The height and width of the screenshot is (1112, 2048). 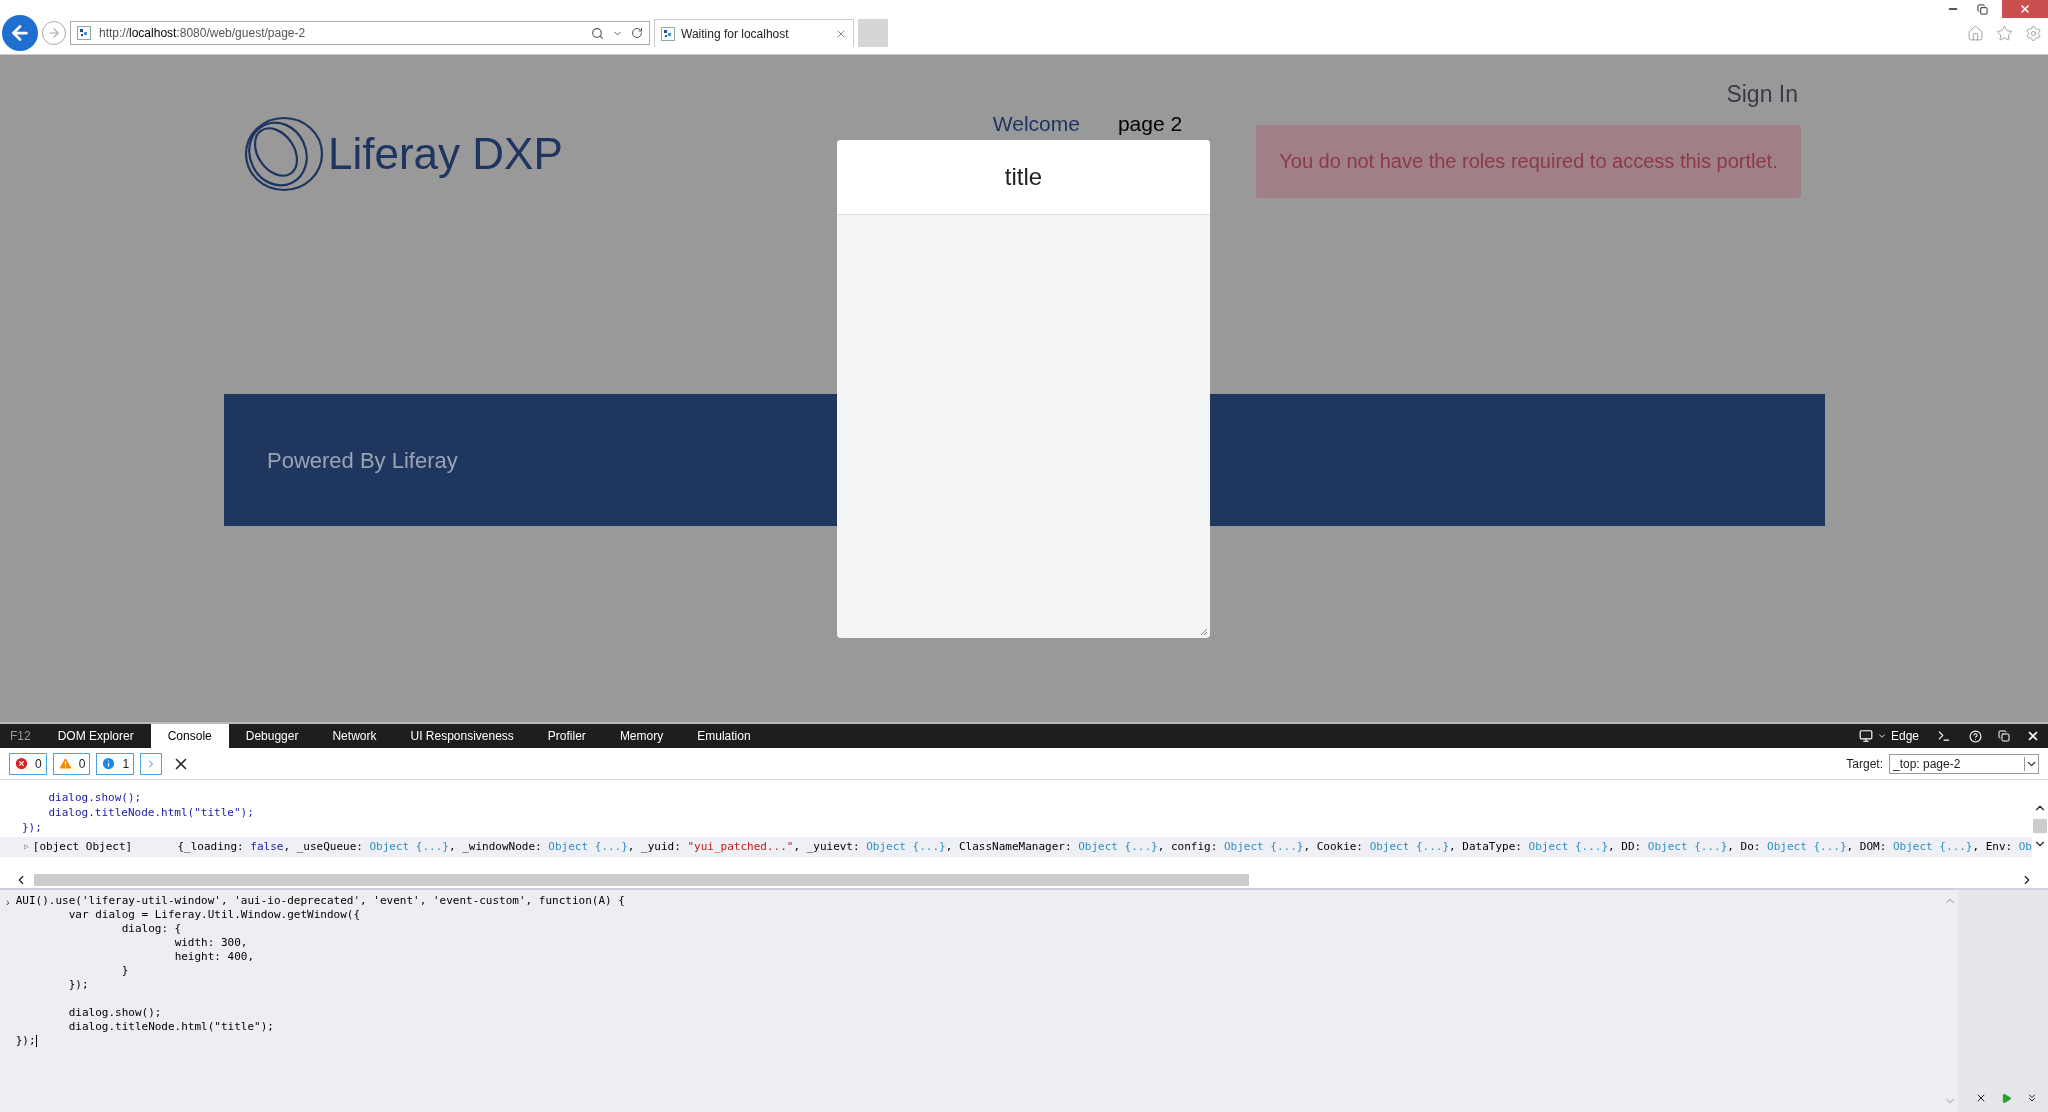 I want to click on clear-on-navigate-button, so click(x=151, y=763).